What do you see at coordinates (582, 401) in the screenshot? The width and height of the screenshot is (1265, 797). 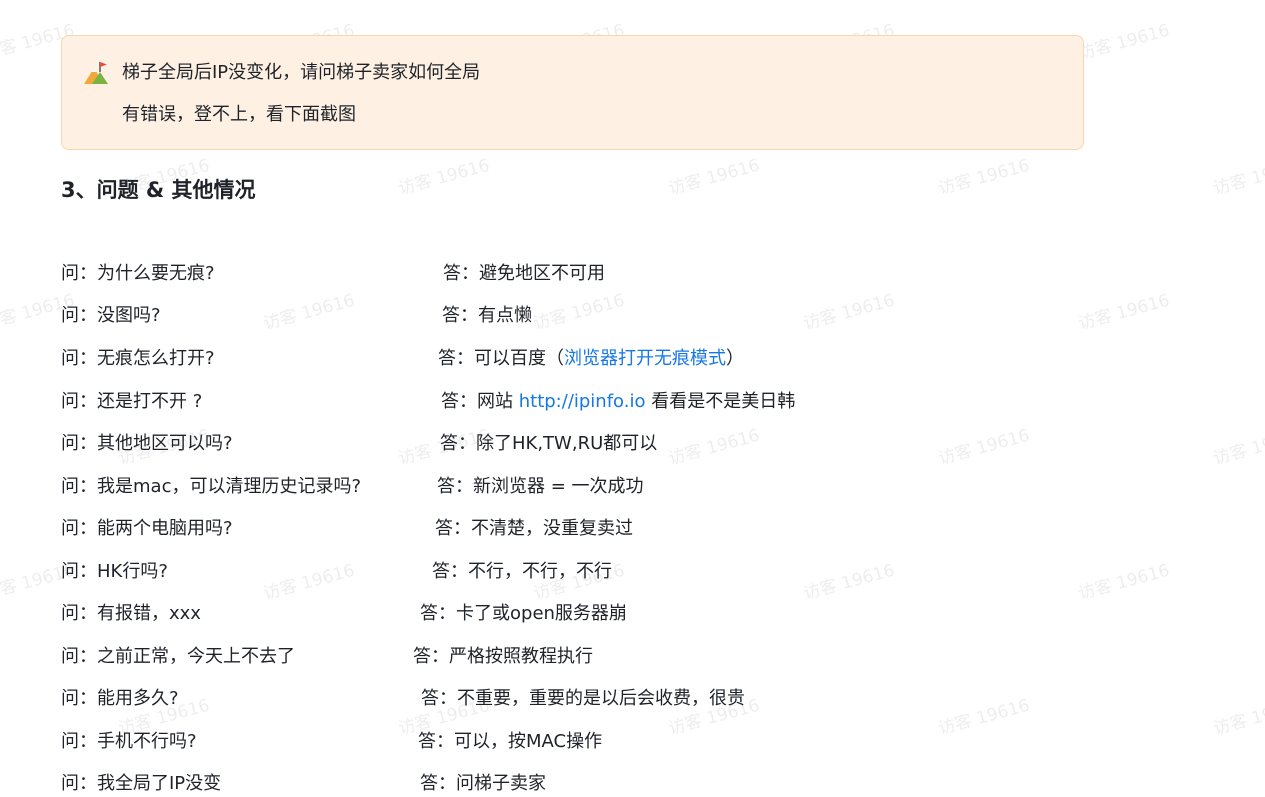 I see `answer-link: http://ipinfo.io` at bounding box center [582, 401].